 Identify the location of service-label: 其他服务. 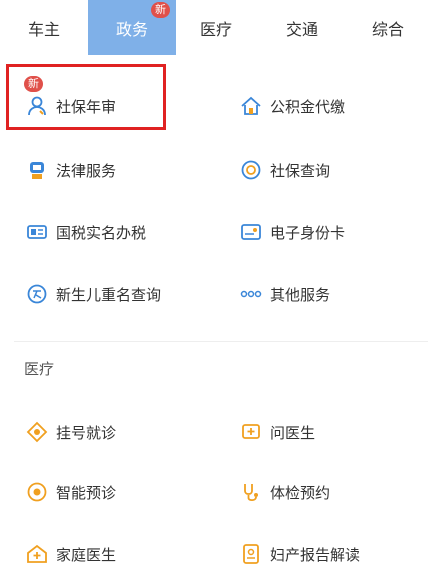
(300, 294).